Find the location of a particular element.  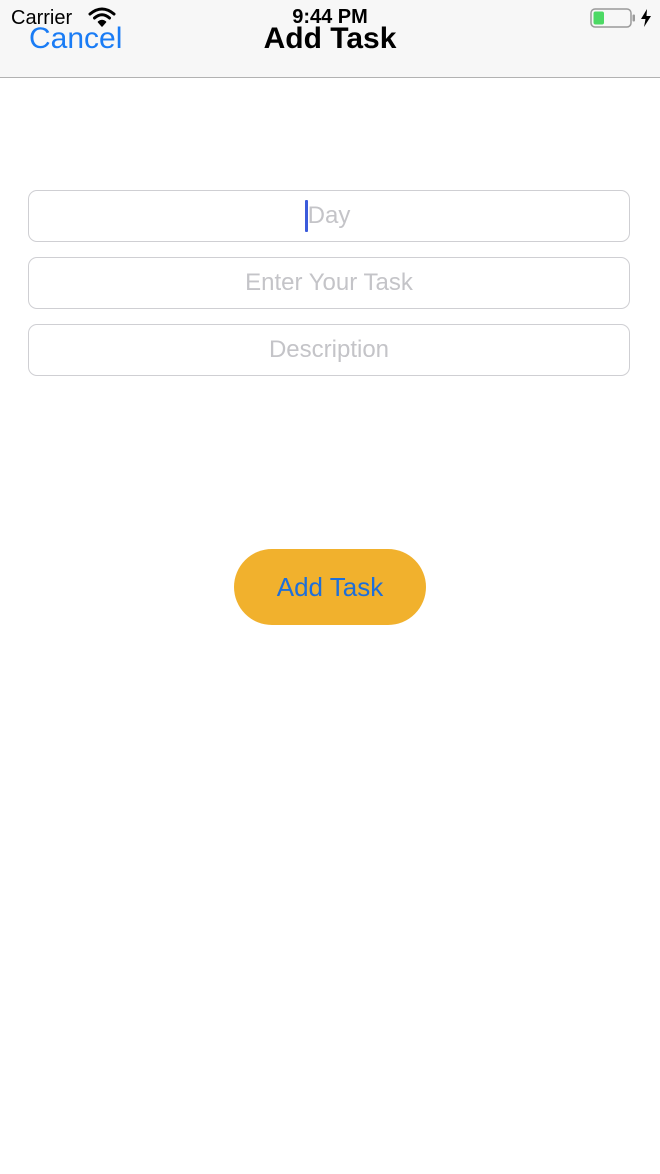

day-input is located at coordinates (329, 216).